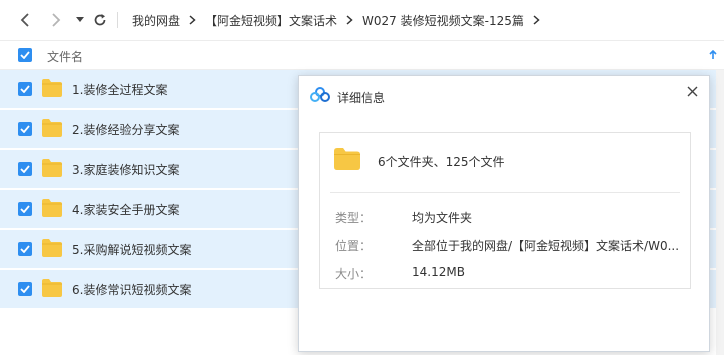  Describe the element at coordinates (320, 96) in the screenshot. I see `cloud-logo-icon` at that location.